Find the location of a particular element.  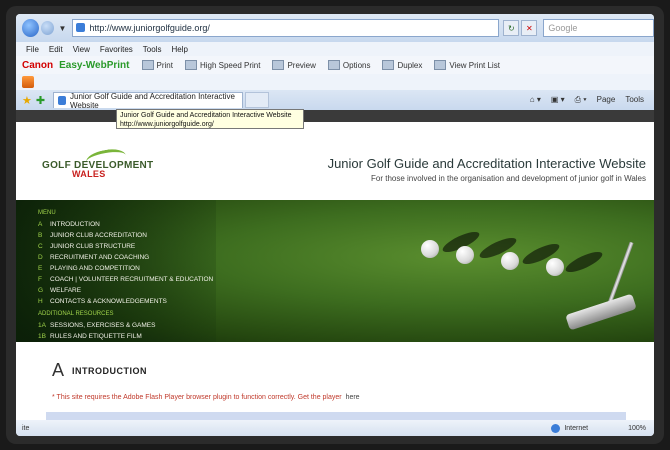

forward-icon is located at coordinates (48, 28).